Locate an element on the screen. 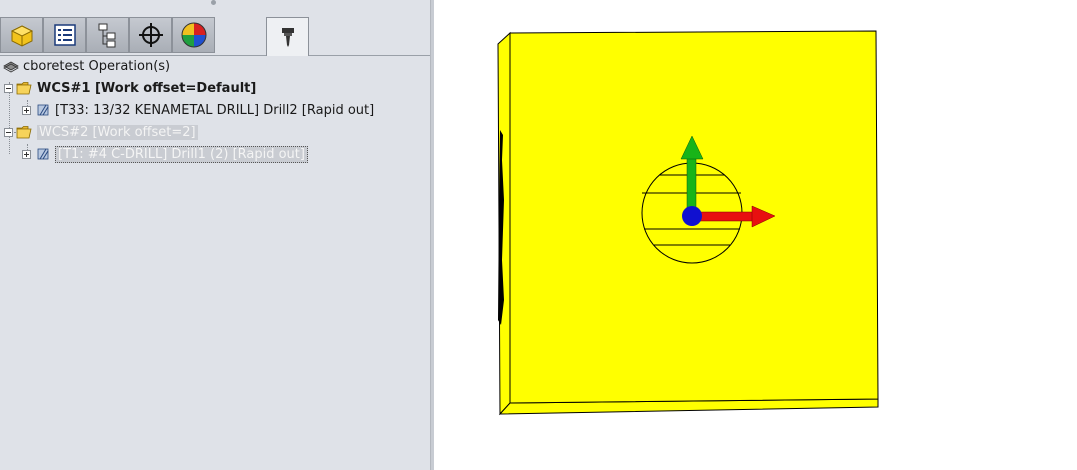  origin-marker is located at coordinates (692, 216).